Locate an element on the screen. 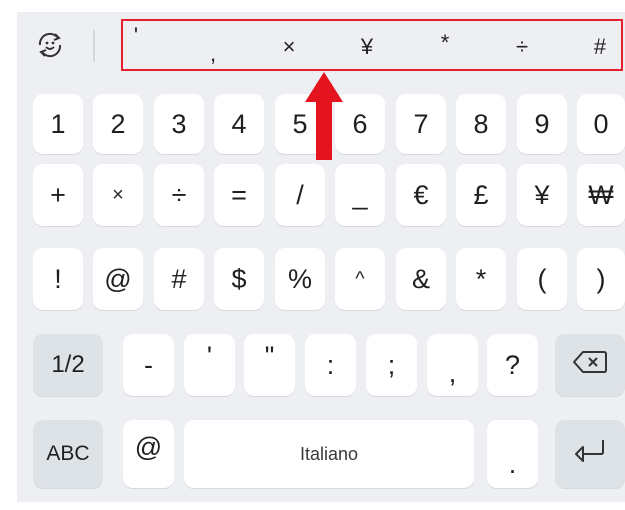 This screenshot has height=510, width=625. backspace-icon is located at coordinates (590, 365).